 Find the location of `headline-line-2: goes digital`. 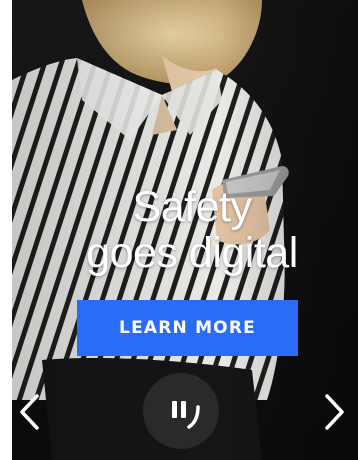

headline-line-2: goes digital is located at coordinates (192, 253).